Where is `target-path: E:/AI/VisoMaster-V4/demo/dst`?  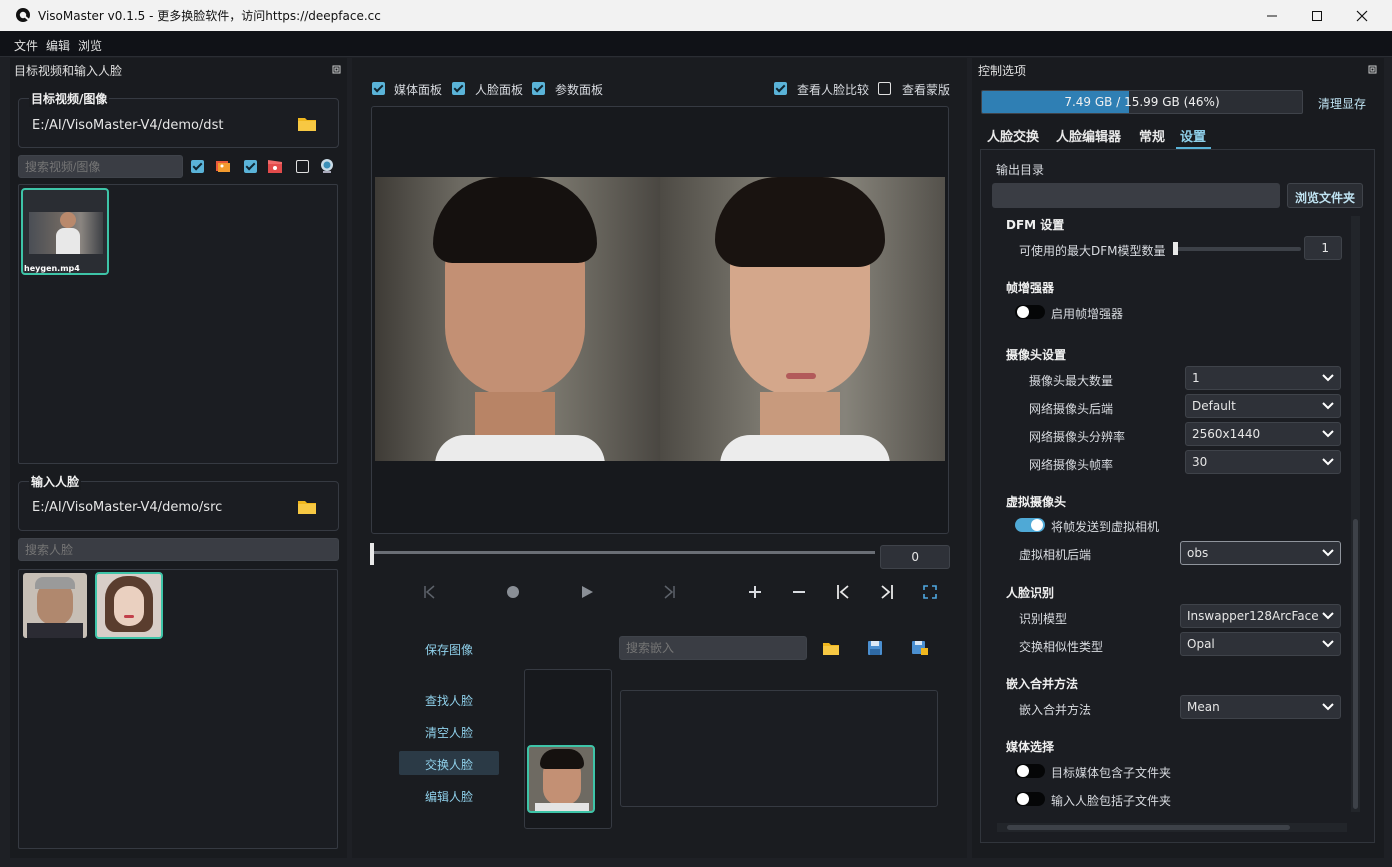 target-path: E:/AI/VisoMaster-V4/demo/dst is located at coordinates (128, 125).